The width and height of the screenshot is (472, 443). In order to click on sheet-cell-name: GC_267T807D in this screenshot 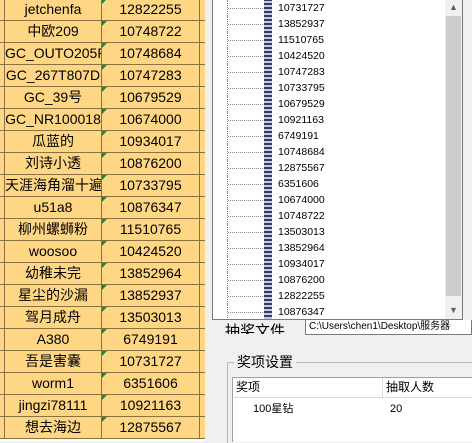, I will do `click(53, 76)`.